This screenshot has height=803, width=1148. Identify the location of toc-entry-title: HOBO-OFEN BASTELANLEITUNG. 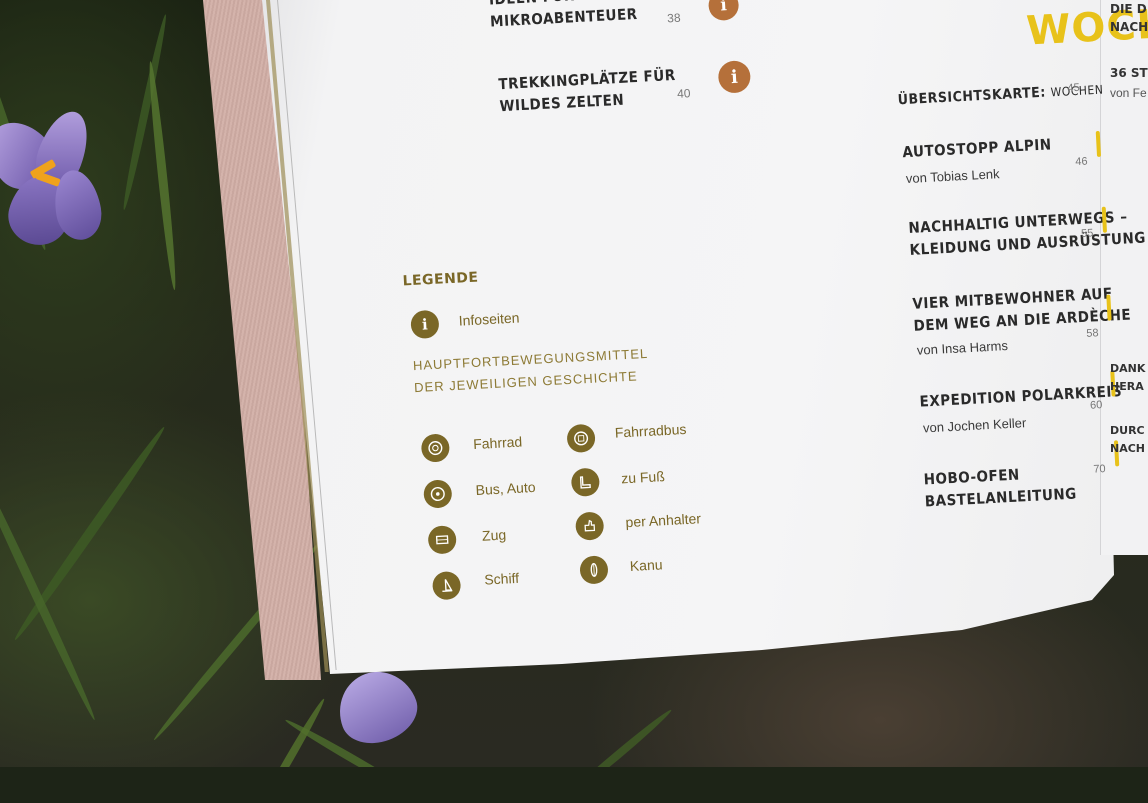
(1000, 488).